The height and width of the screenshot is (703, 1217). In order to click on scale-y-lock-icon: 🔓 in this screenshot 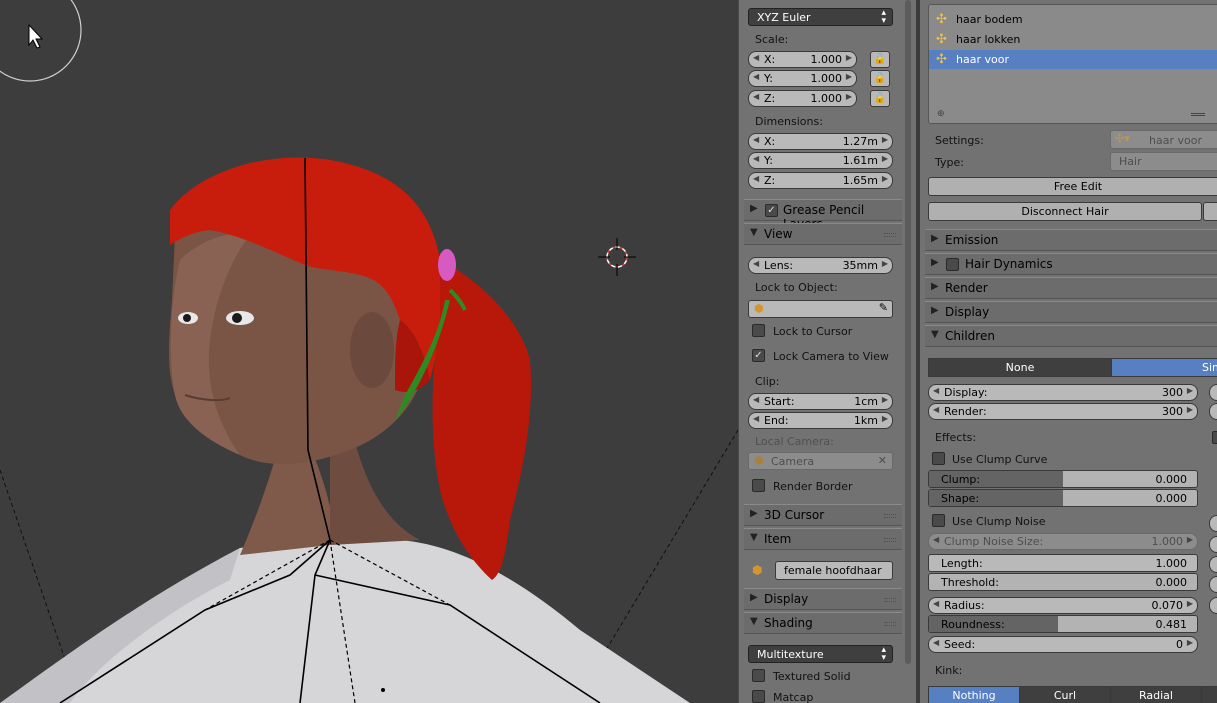, I will do `click(880, 78)`.